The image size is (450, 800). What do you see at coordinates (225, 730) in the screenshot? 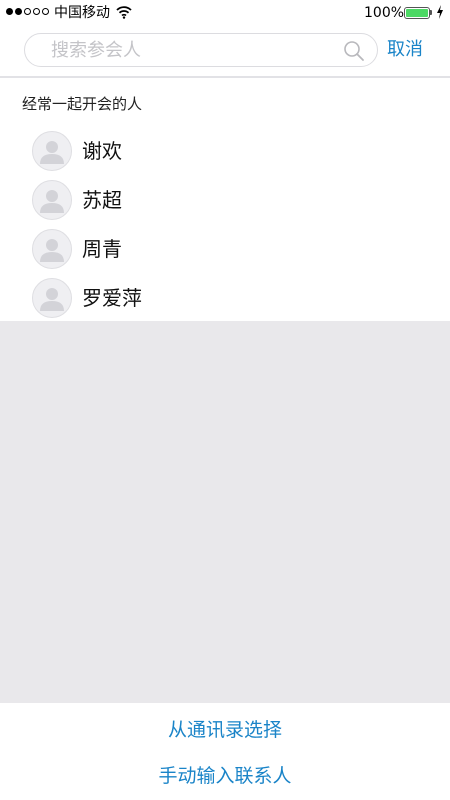
I see `select-from-contacts-button: 从通讯录选择` at bounding box center [225, 730].